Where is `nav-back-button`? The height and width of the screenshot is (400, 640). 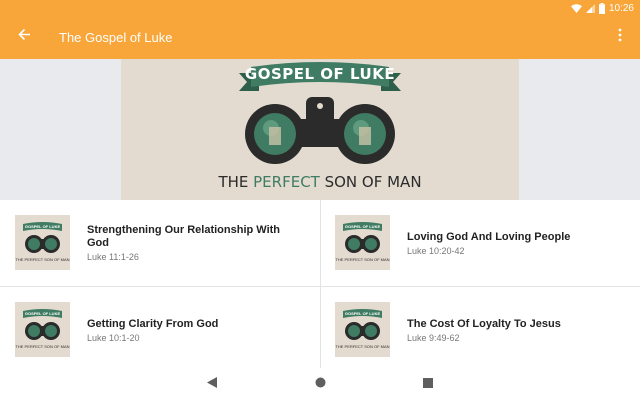
nav-back-button is located at coordinates (212, 384).